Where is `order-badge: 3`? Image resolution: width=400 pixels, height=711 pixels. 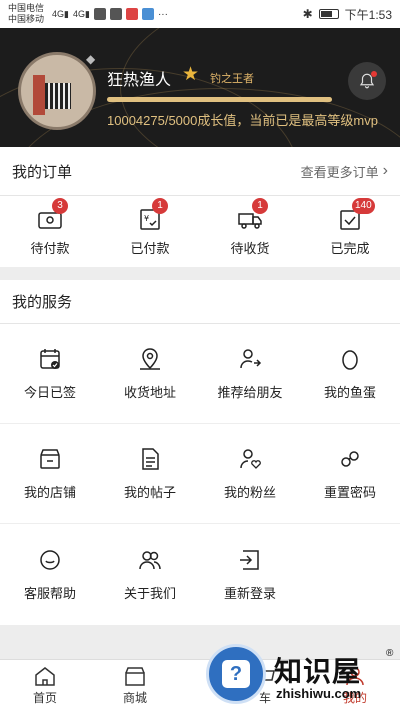 order-badge: 3 is located at coordinates (60, 205).